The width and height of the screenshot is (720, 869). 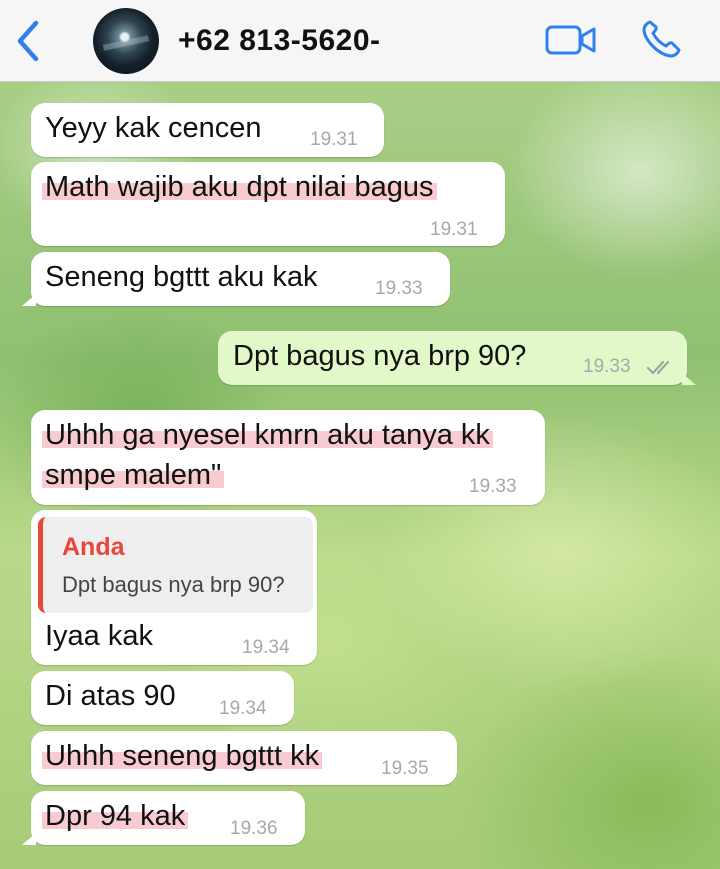 What do you see at coordinates (175, 565) in the screenshot?
I see `quoted-message: Anda Dpt bagus nya brp 90?` at bounding box center [175, 565].